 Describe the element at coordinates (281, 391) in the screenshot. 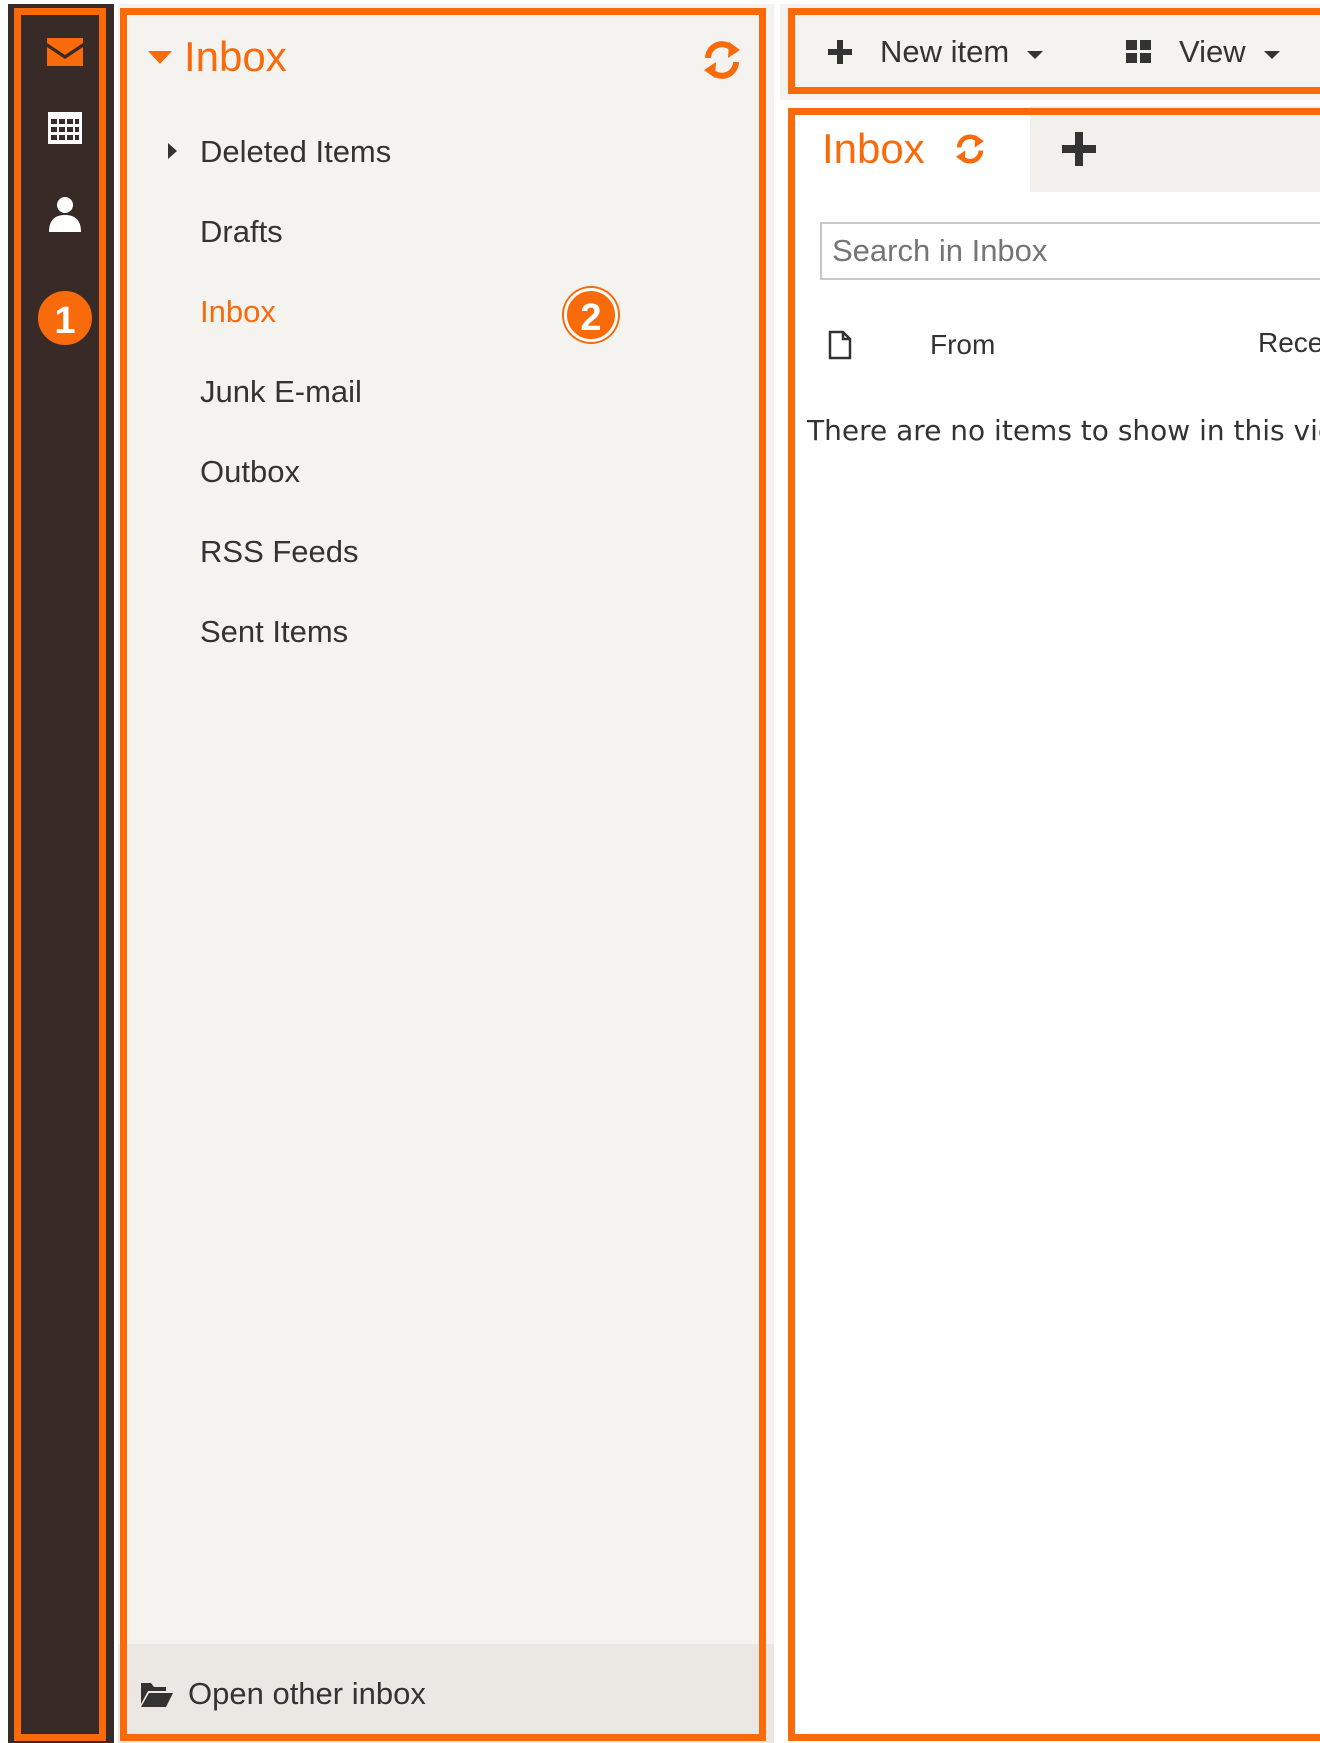

I see `folder-item-label: Junk E-mail` at that location.